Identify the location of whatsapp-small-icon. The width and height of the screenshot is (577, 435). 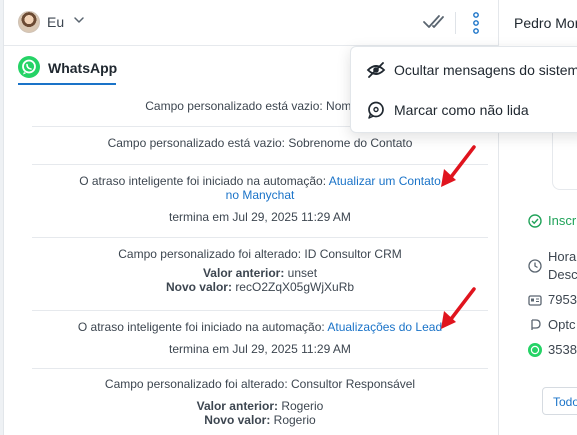
(535, 350).